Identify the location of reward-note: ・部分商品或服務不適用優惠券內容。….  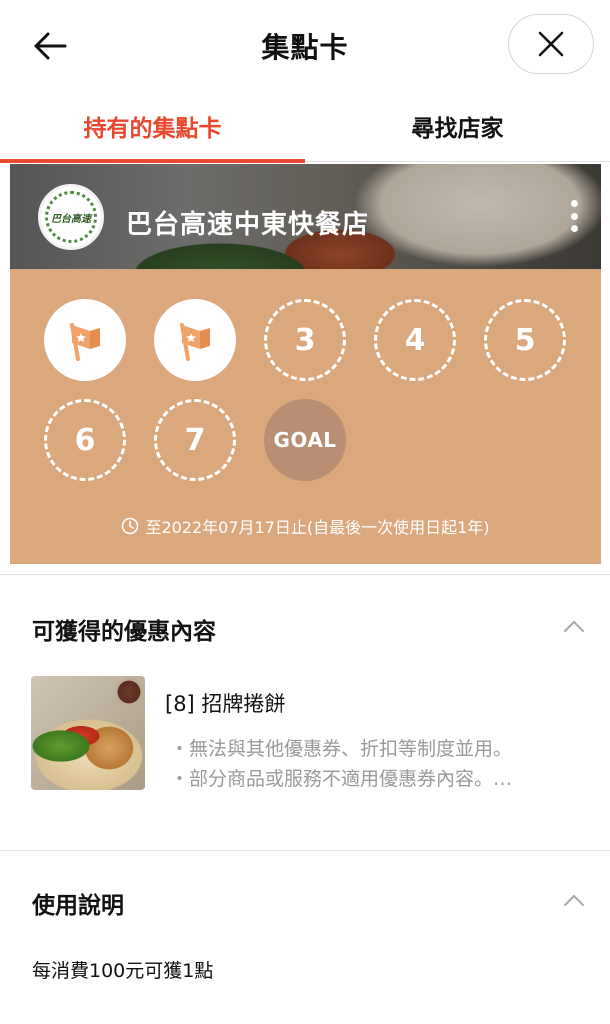
(341, 779).